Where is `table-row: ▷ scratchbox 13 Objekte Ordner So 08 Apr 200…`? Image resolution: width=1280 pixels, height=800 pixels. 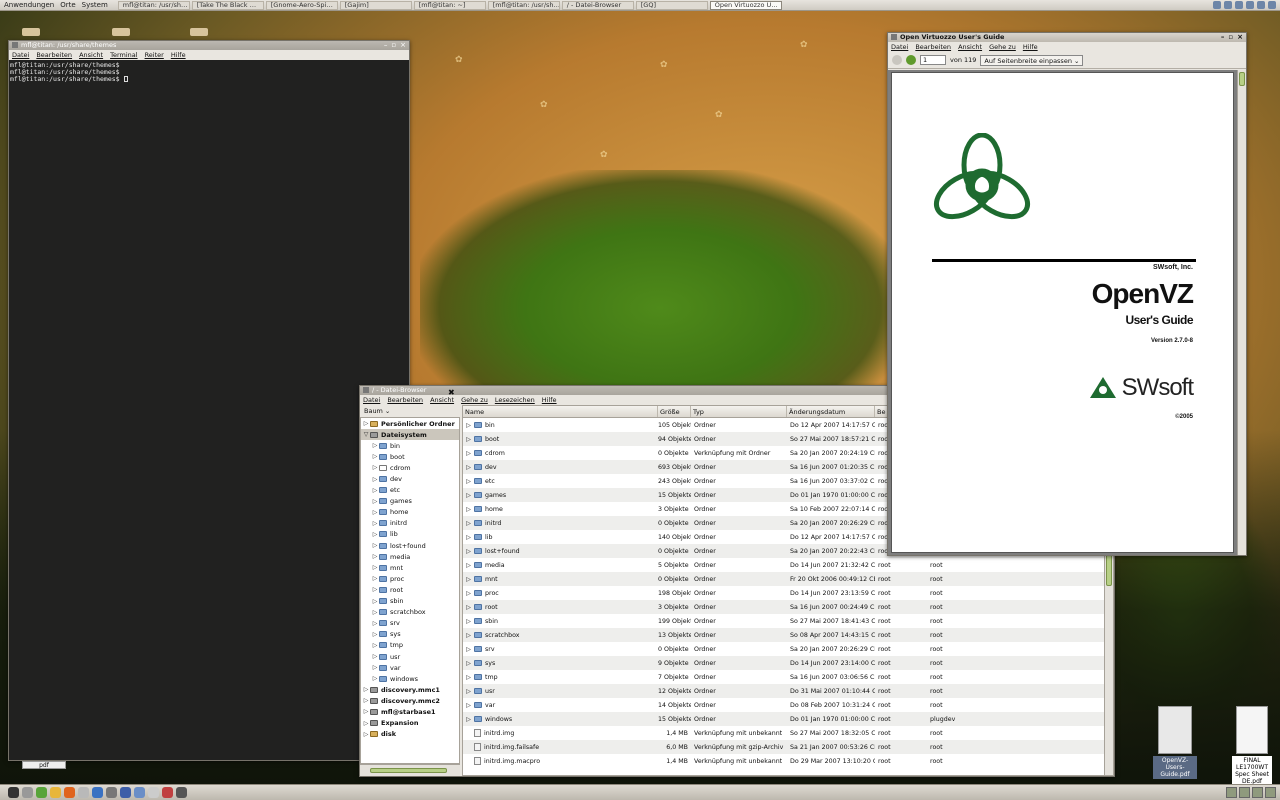 table-row: ▷ scratchbox 13 Objekte Ordner So 08 Apr 200… is located at coordinates (788, 635).